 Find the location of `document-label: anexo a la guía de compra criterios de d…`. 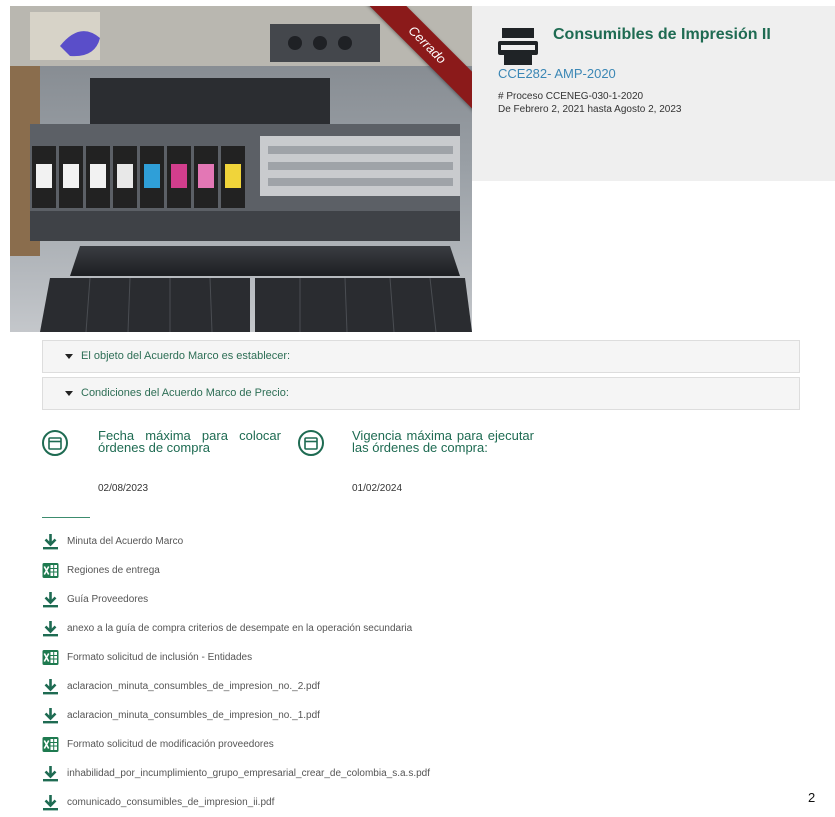

document-label: anexo a la guía de compra criterios de d… is located at coordinates (239, 628).